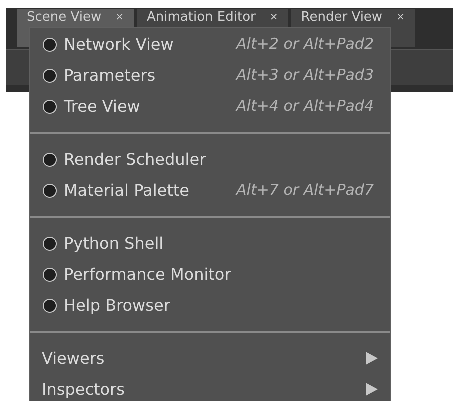 The height and width of the screenshot is (401, 453). Describe the element at coordinates (117, 305) in the screenshot. I see `item-label: Help Browser` at that location.